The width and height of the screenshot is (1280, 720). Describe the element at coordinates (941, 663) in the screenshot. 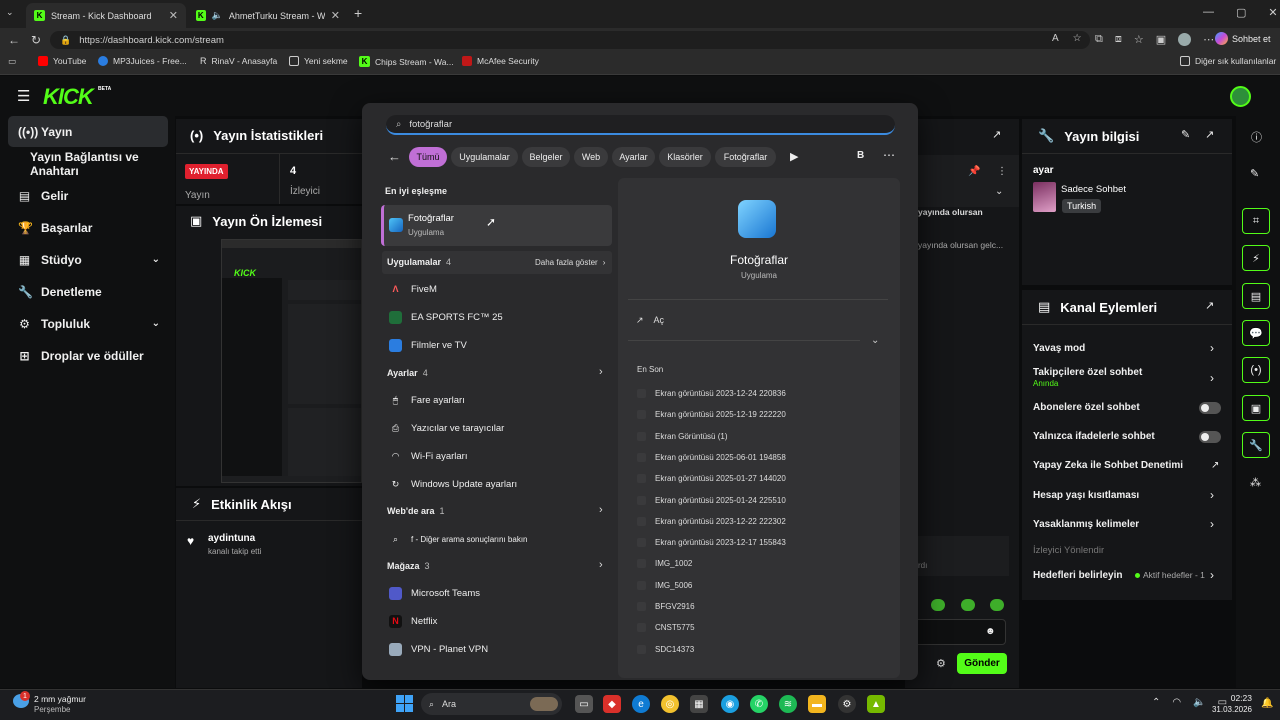

I see `chat-settings-gear-icon: ⚙` at that location.